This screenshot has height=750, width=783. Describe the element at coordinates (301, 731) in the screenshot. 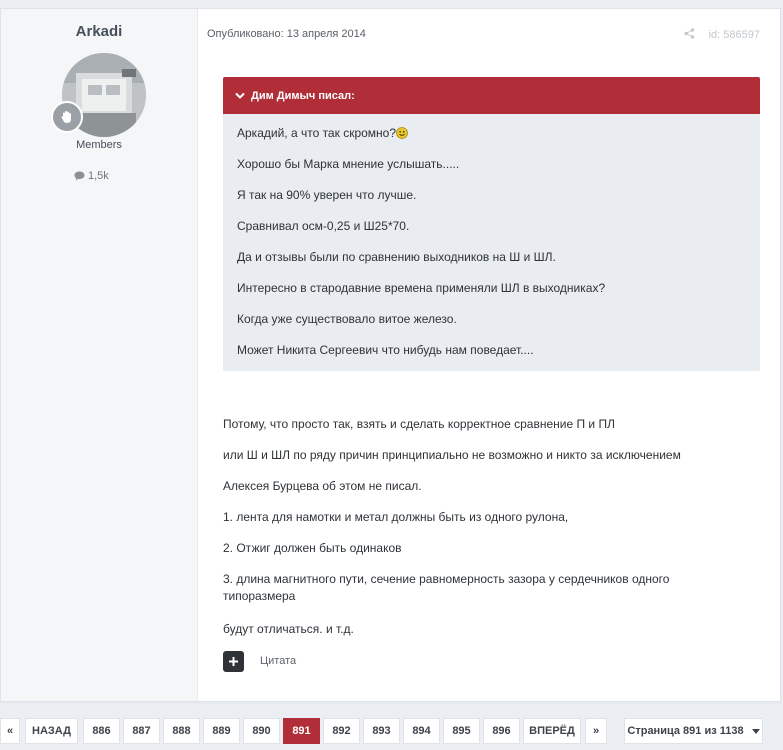

I see `current-page-button: 891` at that location.